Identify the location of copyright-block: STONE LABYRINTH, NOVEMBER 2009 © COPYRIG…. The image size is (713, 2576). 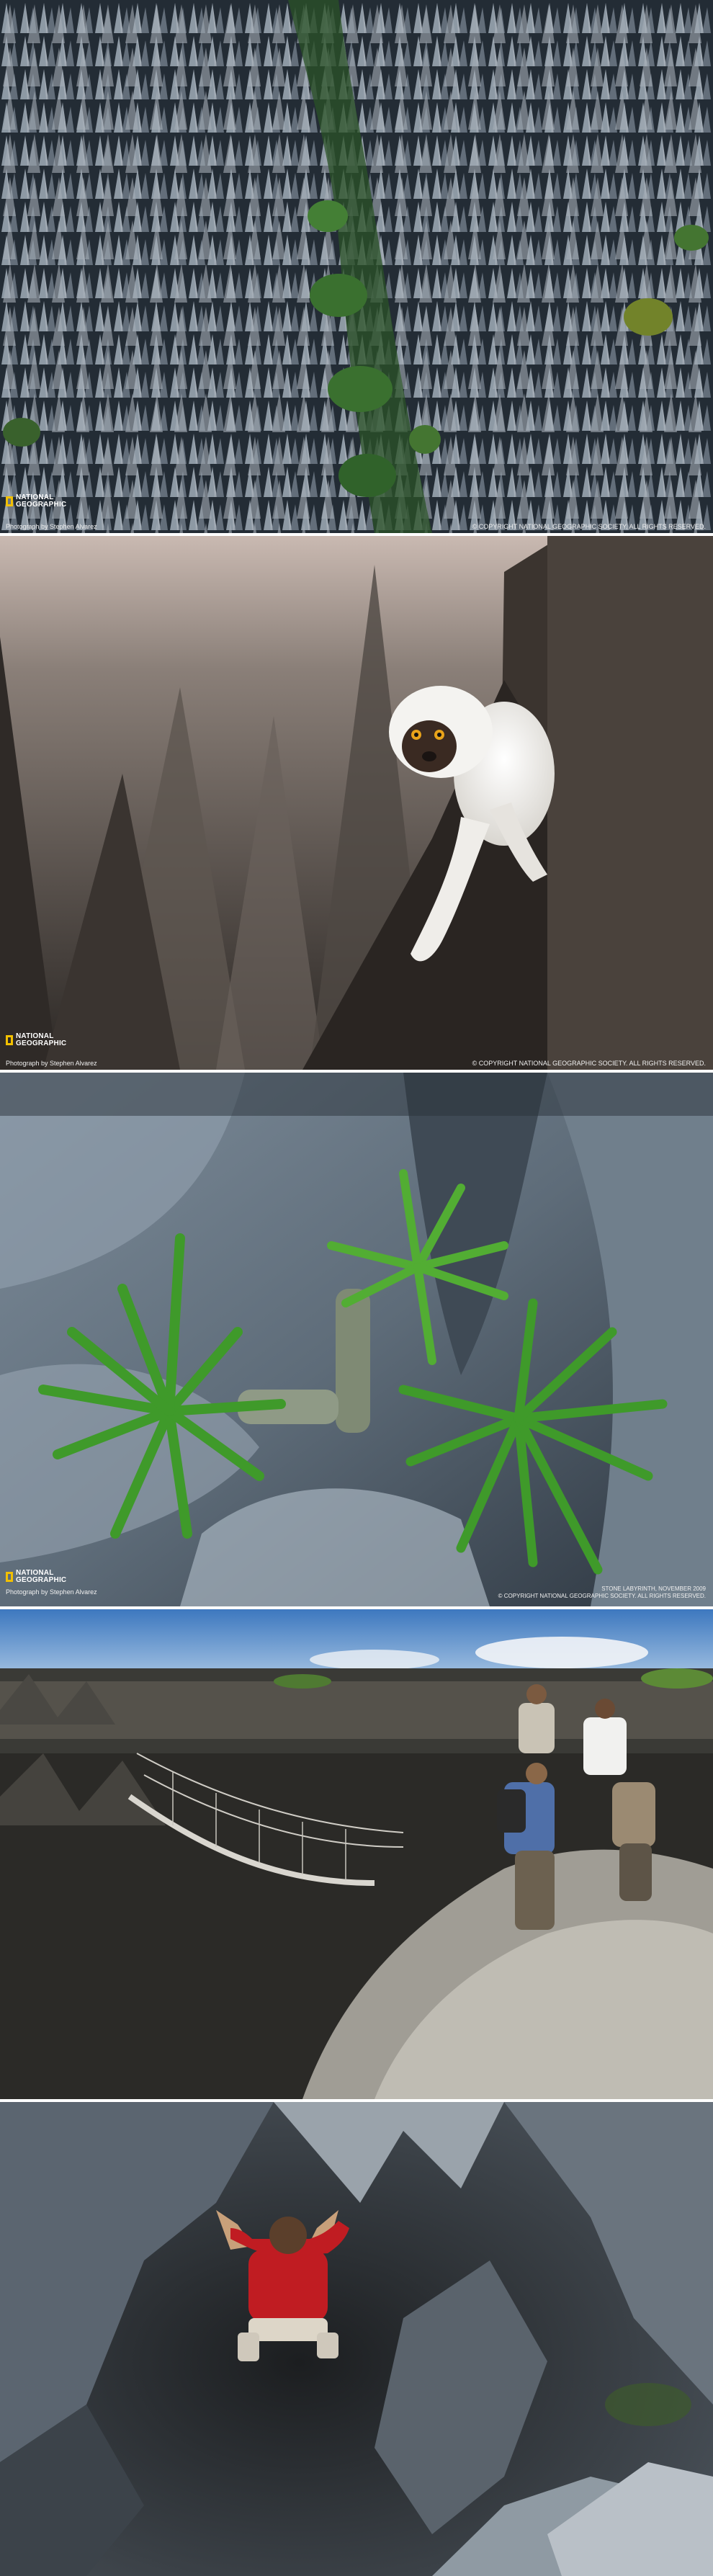
(602, 1593).